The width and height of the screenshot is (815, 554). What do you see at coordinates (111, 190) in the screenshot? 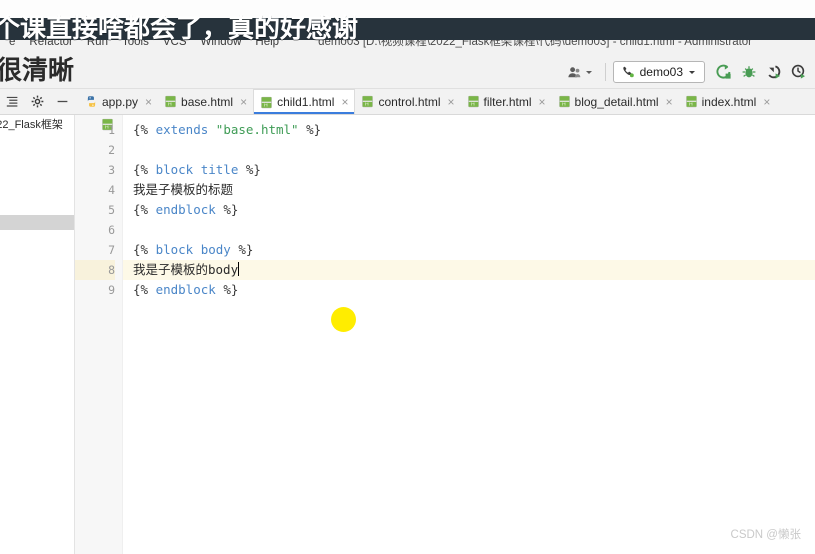
I see `line-number: 4` at bounding box center [111, 190].